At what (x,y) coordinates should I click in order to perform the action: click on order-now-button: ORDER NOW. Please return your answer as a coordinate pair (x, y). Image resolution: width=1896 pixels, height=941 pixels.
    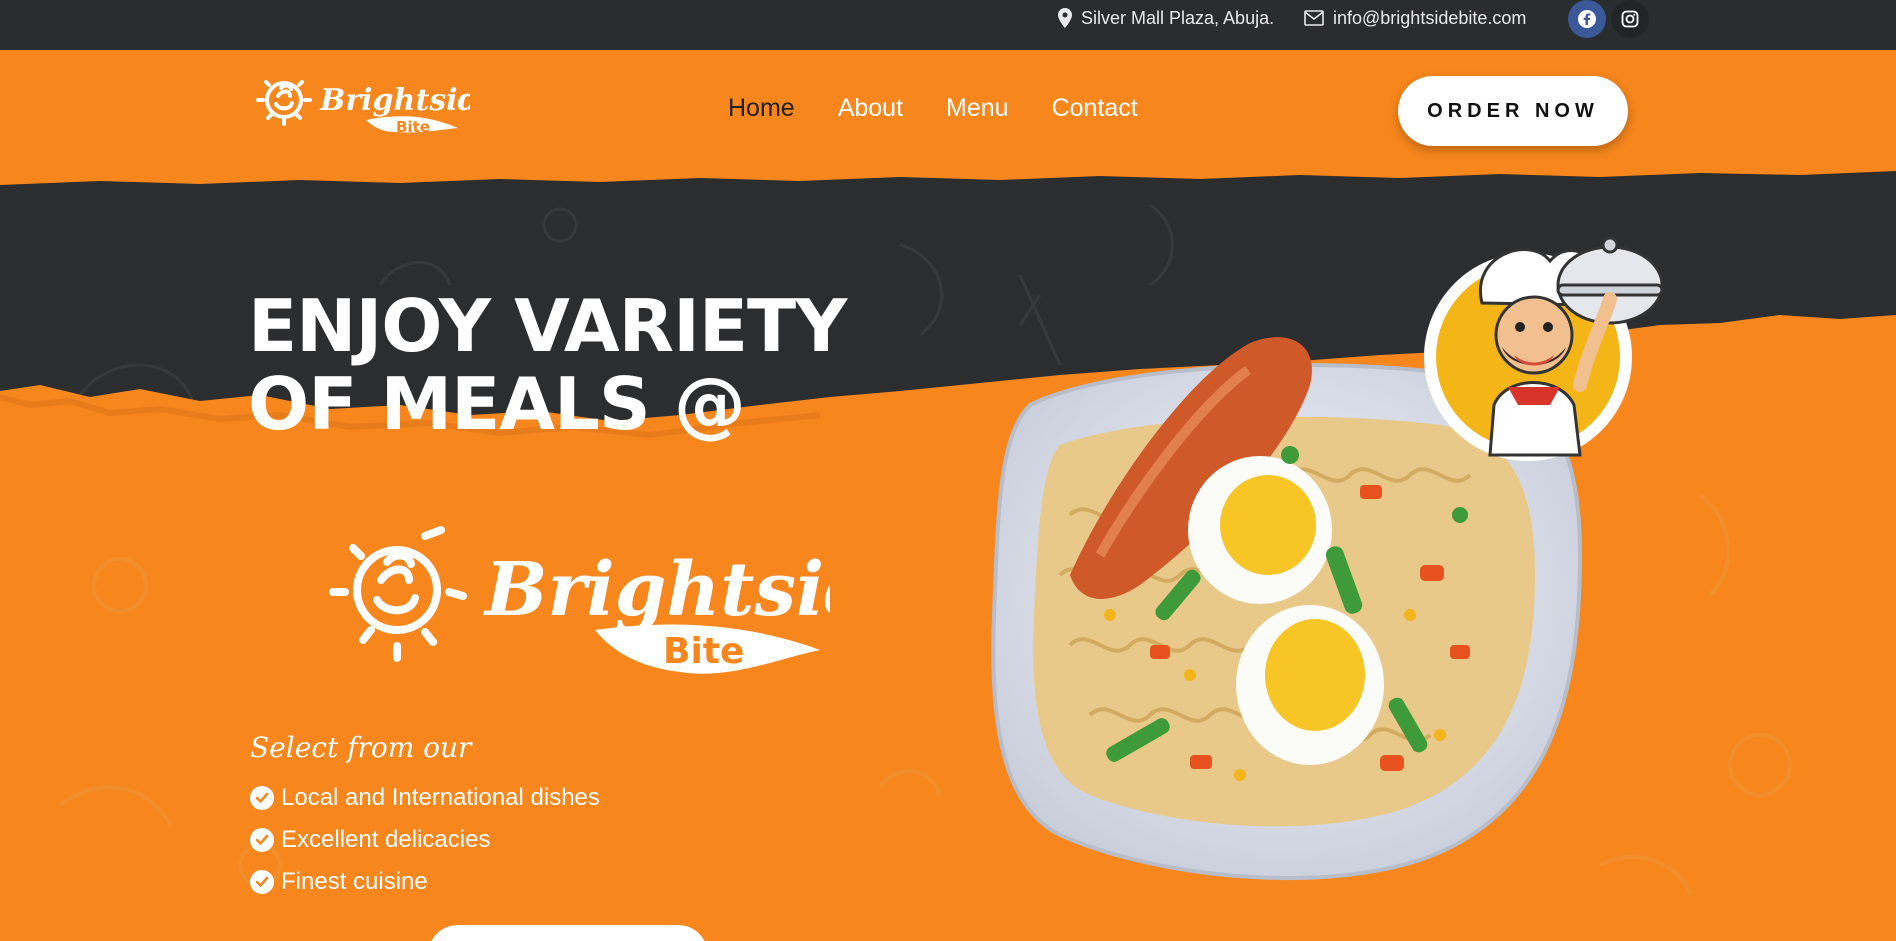
    Looking at the image, I should click on (1513, 111).